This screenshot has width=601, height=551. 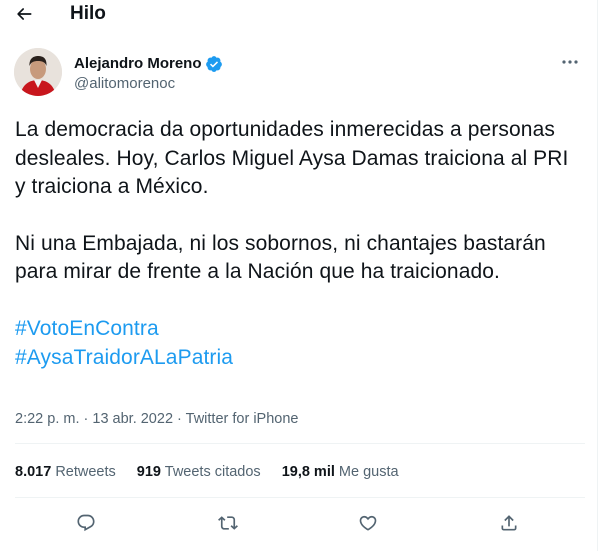 What do you see at coordinates (300, 329) in the screenshot?
I see `hashtag-link: #VotoEnContra` at bounding box center [300, 329].